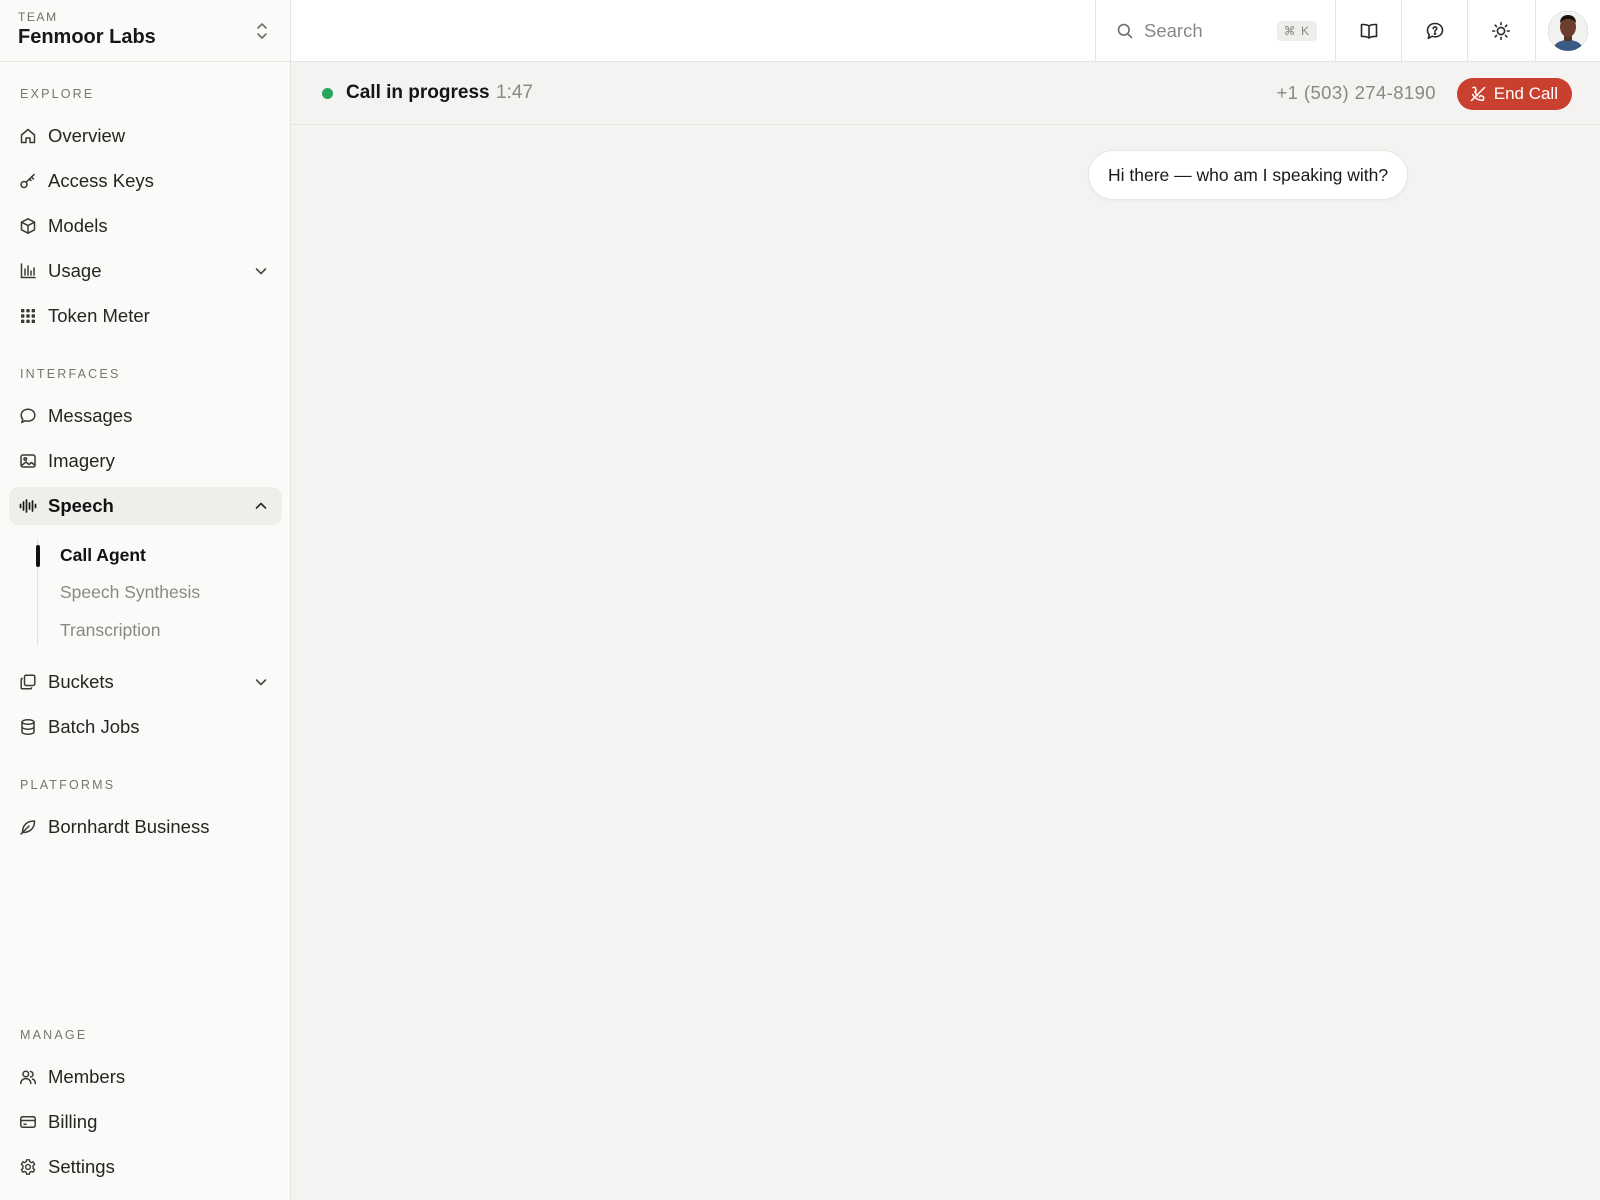  Describe the element at coordinates (28, 506) in the screenshot. I see `waveform-icon` at that location.